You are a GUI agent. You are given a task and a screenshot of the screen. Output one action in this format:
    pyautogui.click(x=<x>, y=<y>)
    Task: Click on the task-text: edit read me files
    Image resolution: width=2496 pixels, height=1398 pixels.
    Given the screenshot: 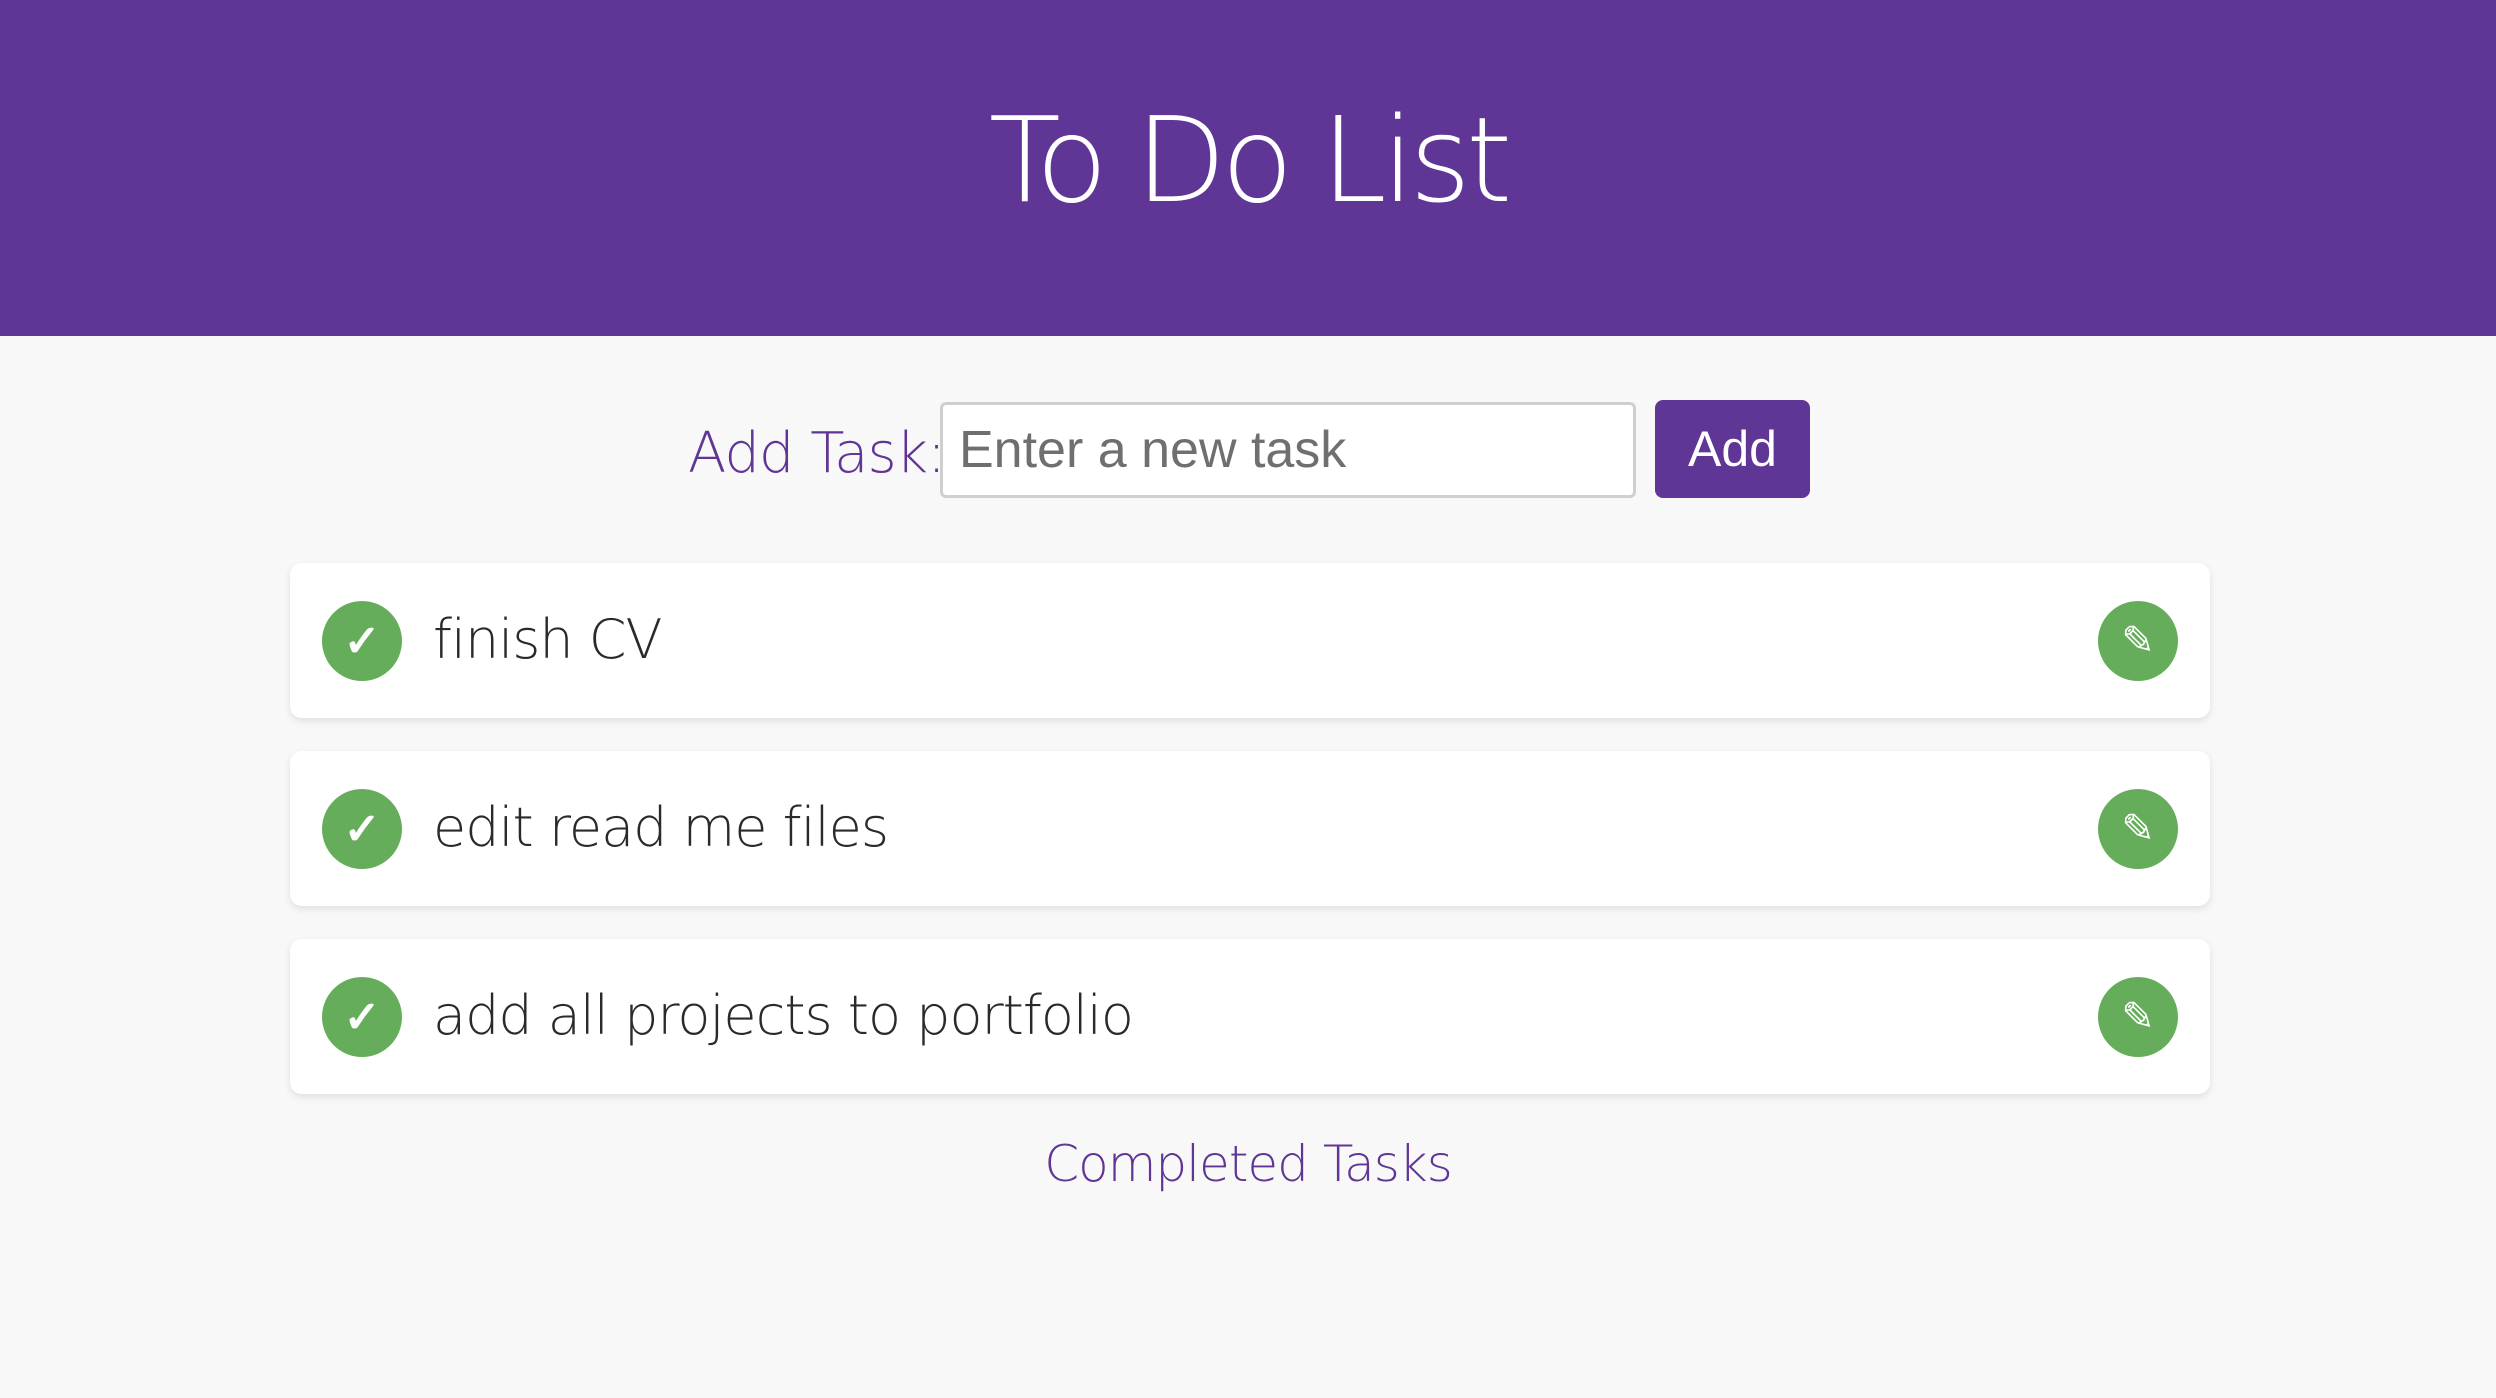 What is the action you would take?
    pyautogui.click(x=661, y=827)
    